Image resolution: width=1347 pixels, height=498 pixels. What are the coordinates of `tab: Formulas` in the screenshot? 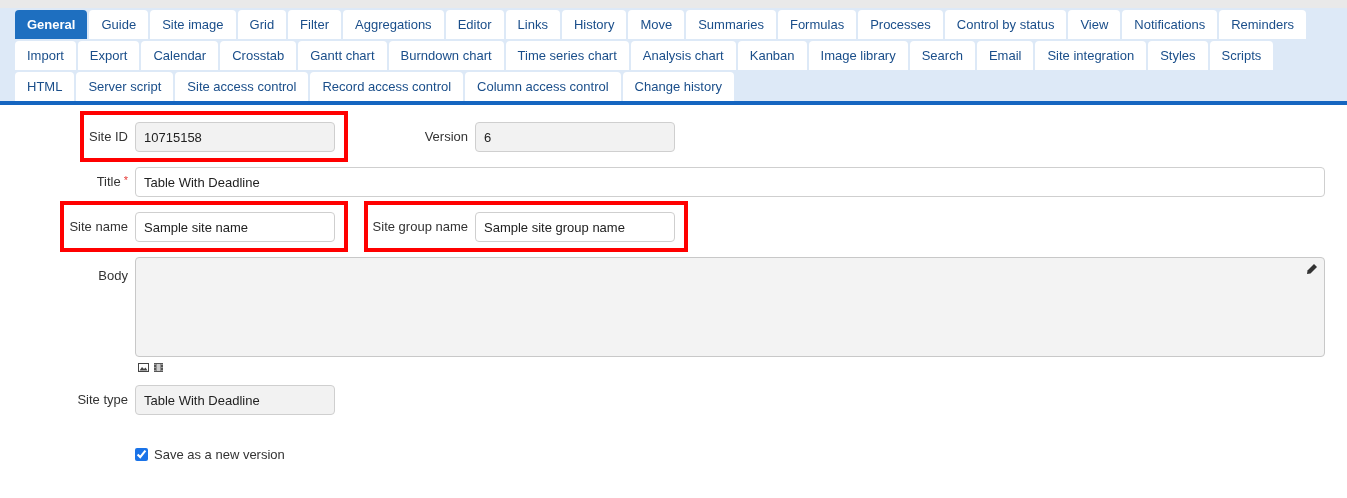 It's located at (817, 24).